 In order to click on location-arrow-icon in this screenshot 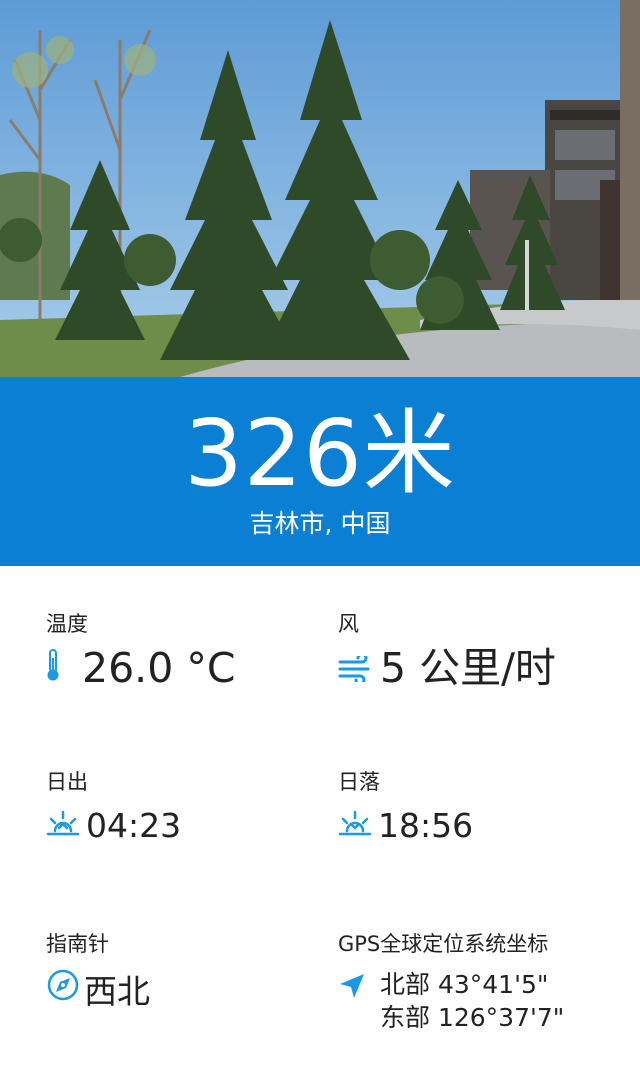, I will do `click(352, 988)`.